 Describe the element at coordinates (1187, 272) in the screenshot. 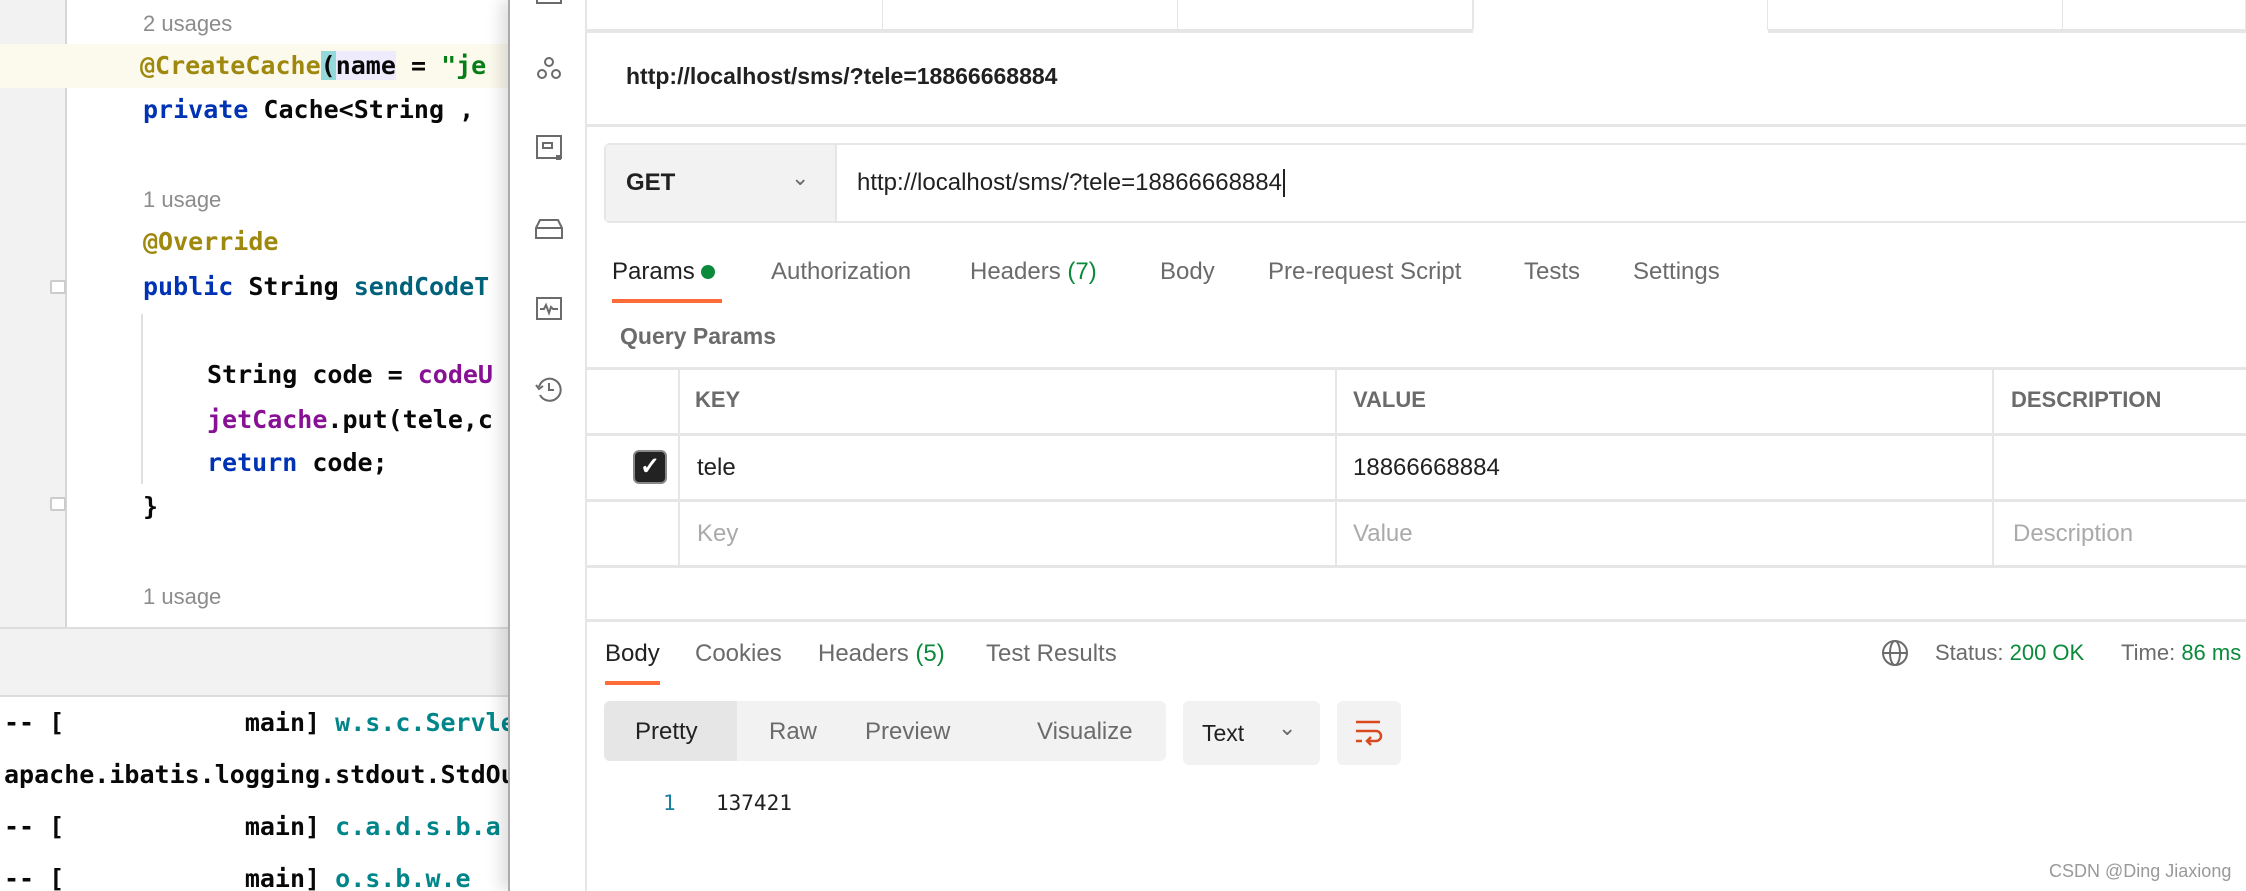

I see `tab-body: Body` at that location.